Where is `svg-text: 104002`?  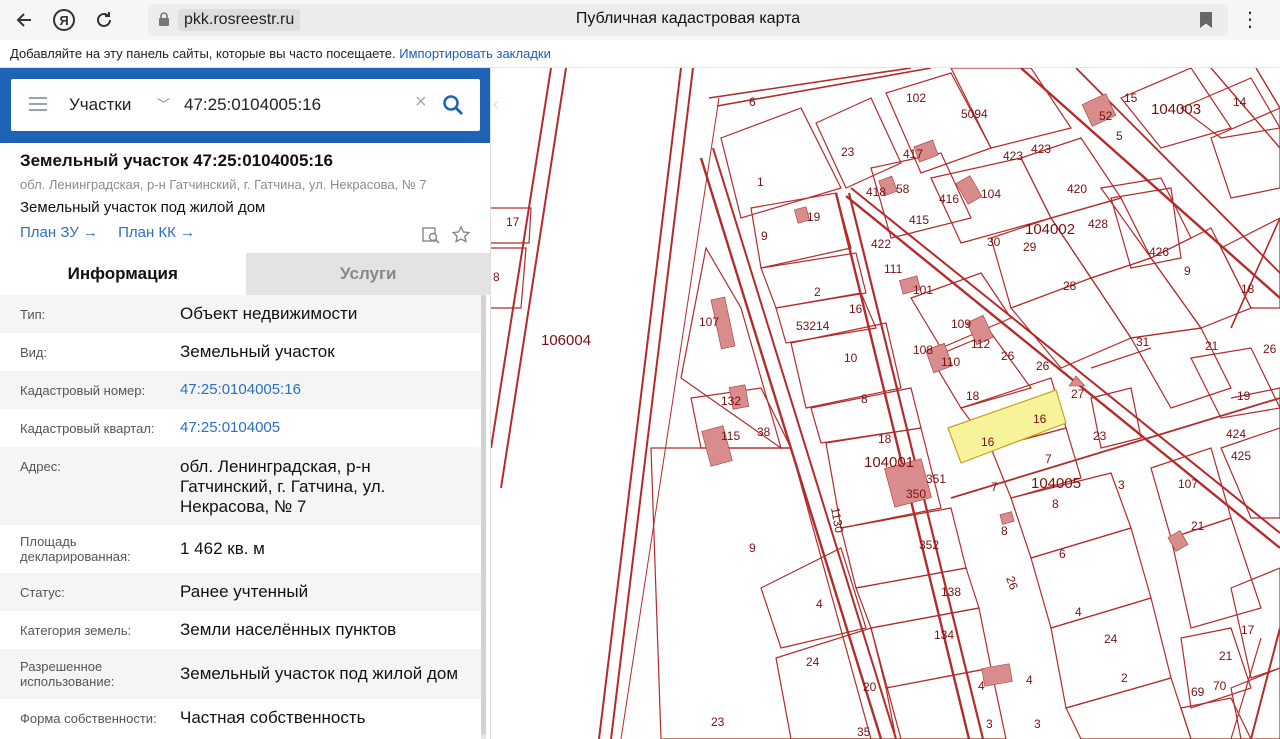 svg-text: 104002 is located at coordinates (1050, 229).